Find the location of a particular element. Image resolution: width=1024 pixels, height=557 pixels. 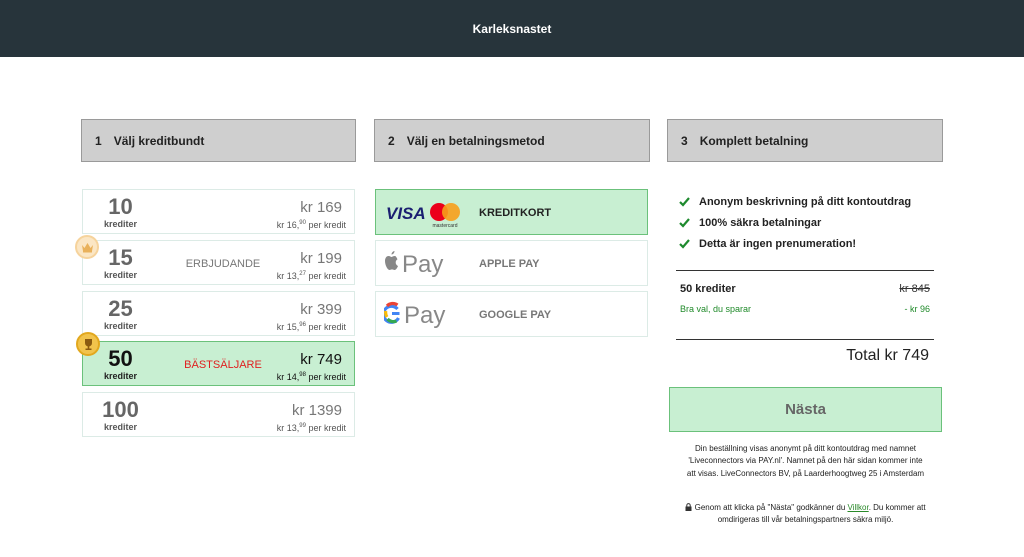

payment-label: GOOGLE PAY is located at coordinates (515, 315).